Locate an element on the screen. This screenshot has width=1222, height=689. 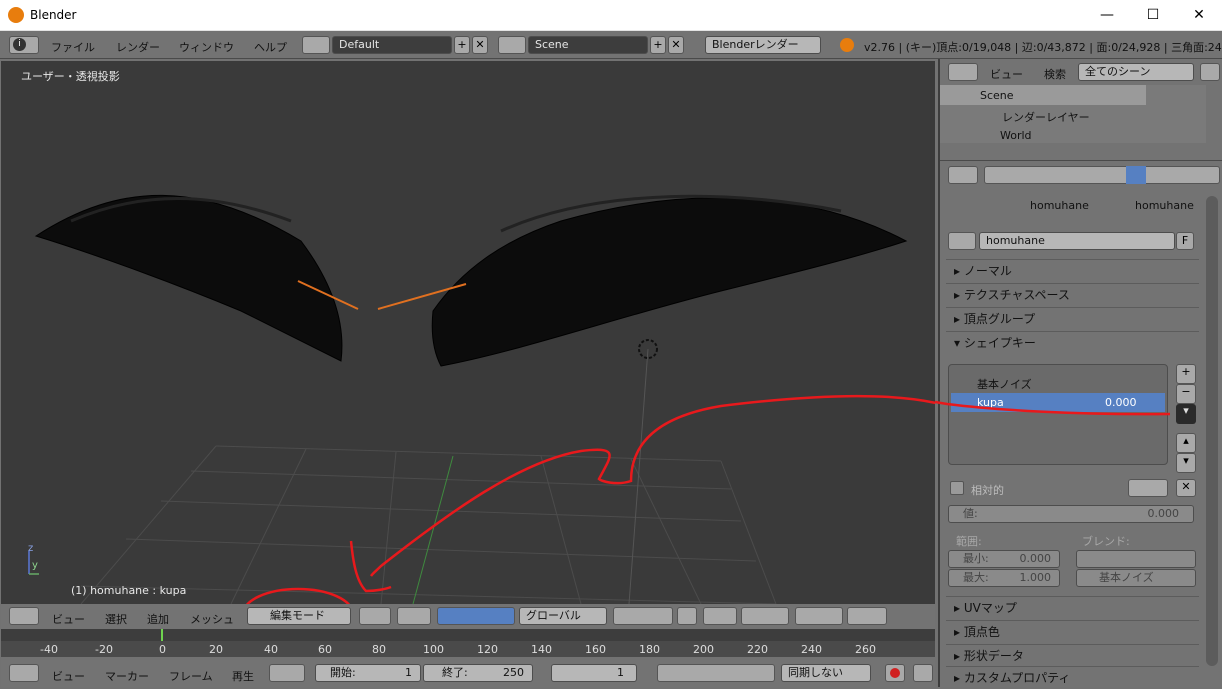
clear-shape-button: ✕ is located at coordinates (1186, 488).